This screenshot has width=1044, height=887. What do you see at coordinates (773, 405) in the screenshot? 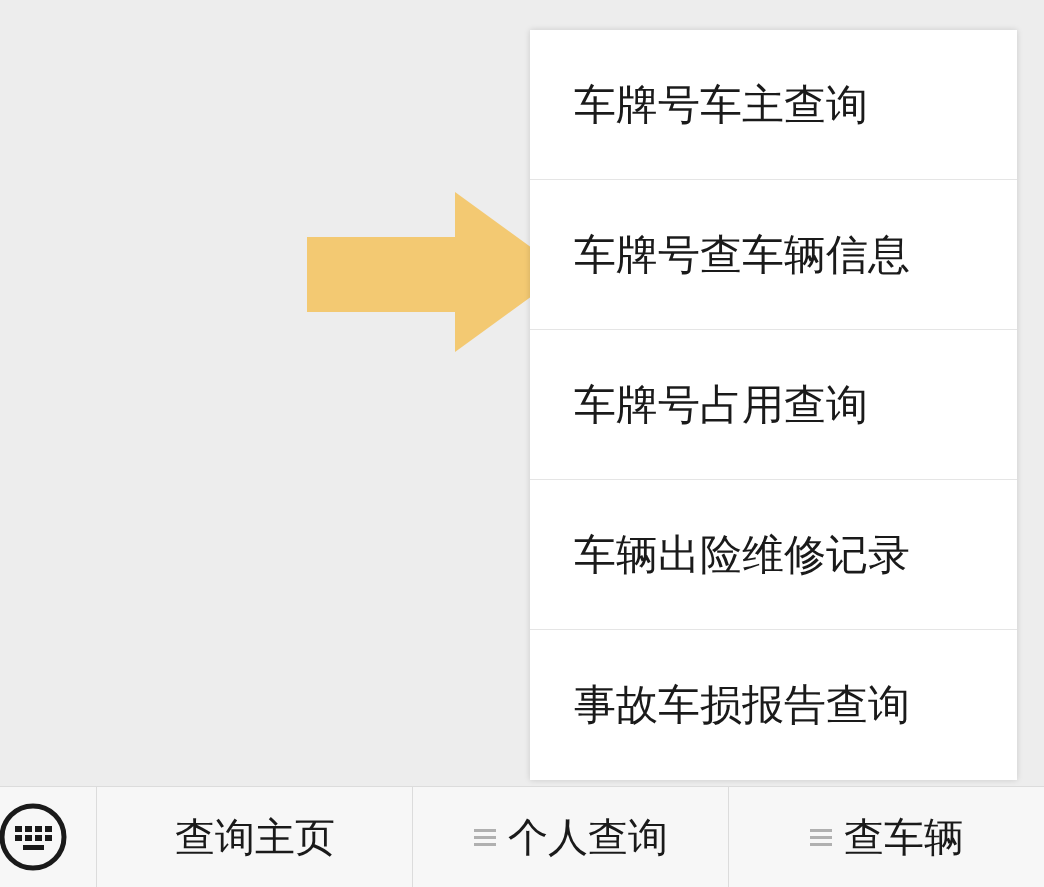
I see `menu-item: 车牌号占用查询` at bounding box center [773, 405].